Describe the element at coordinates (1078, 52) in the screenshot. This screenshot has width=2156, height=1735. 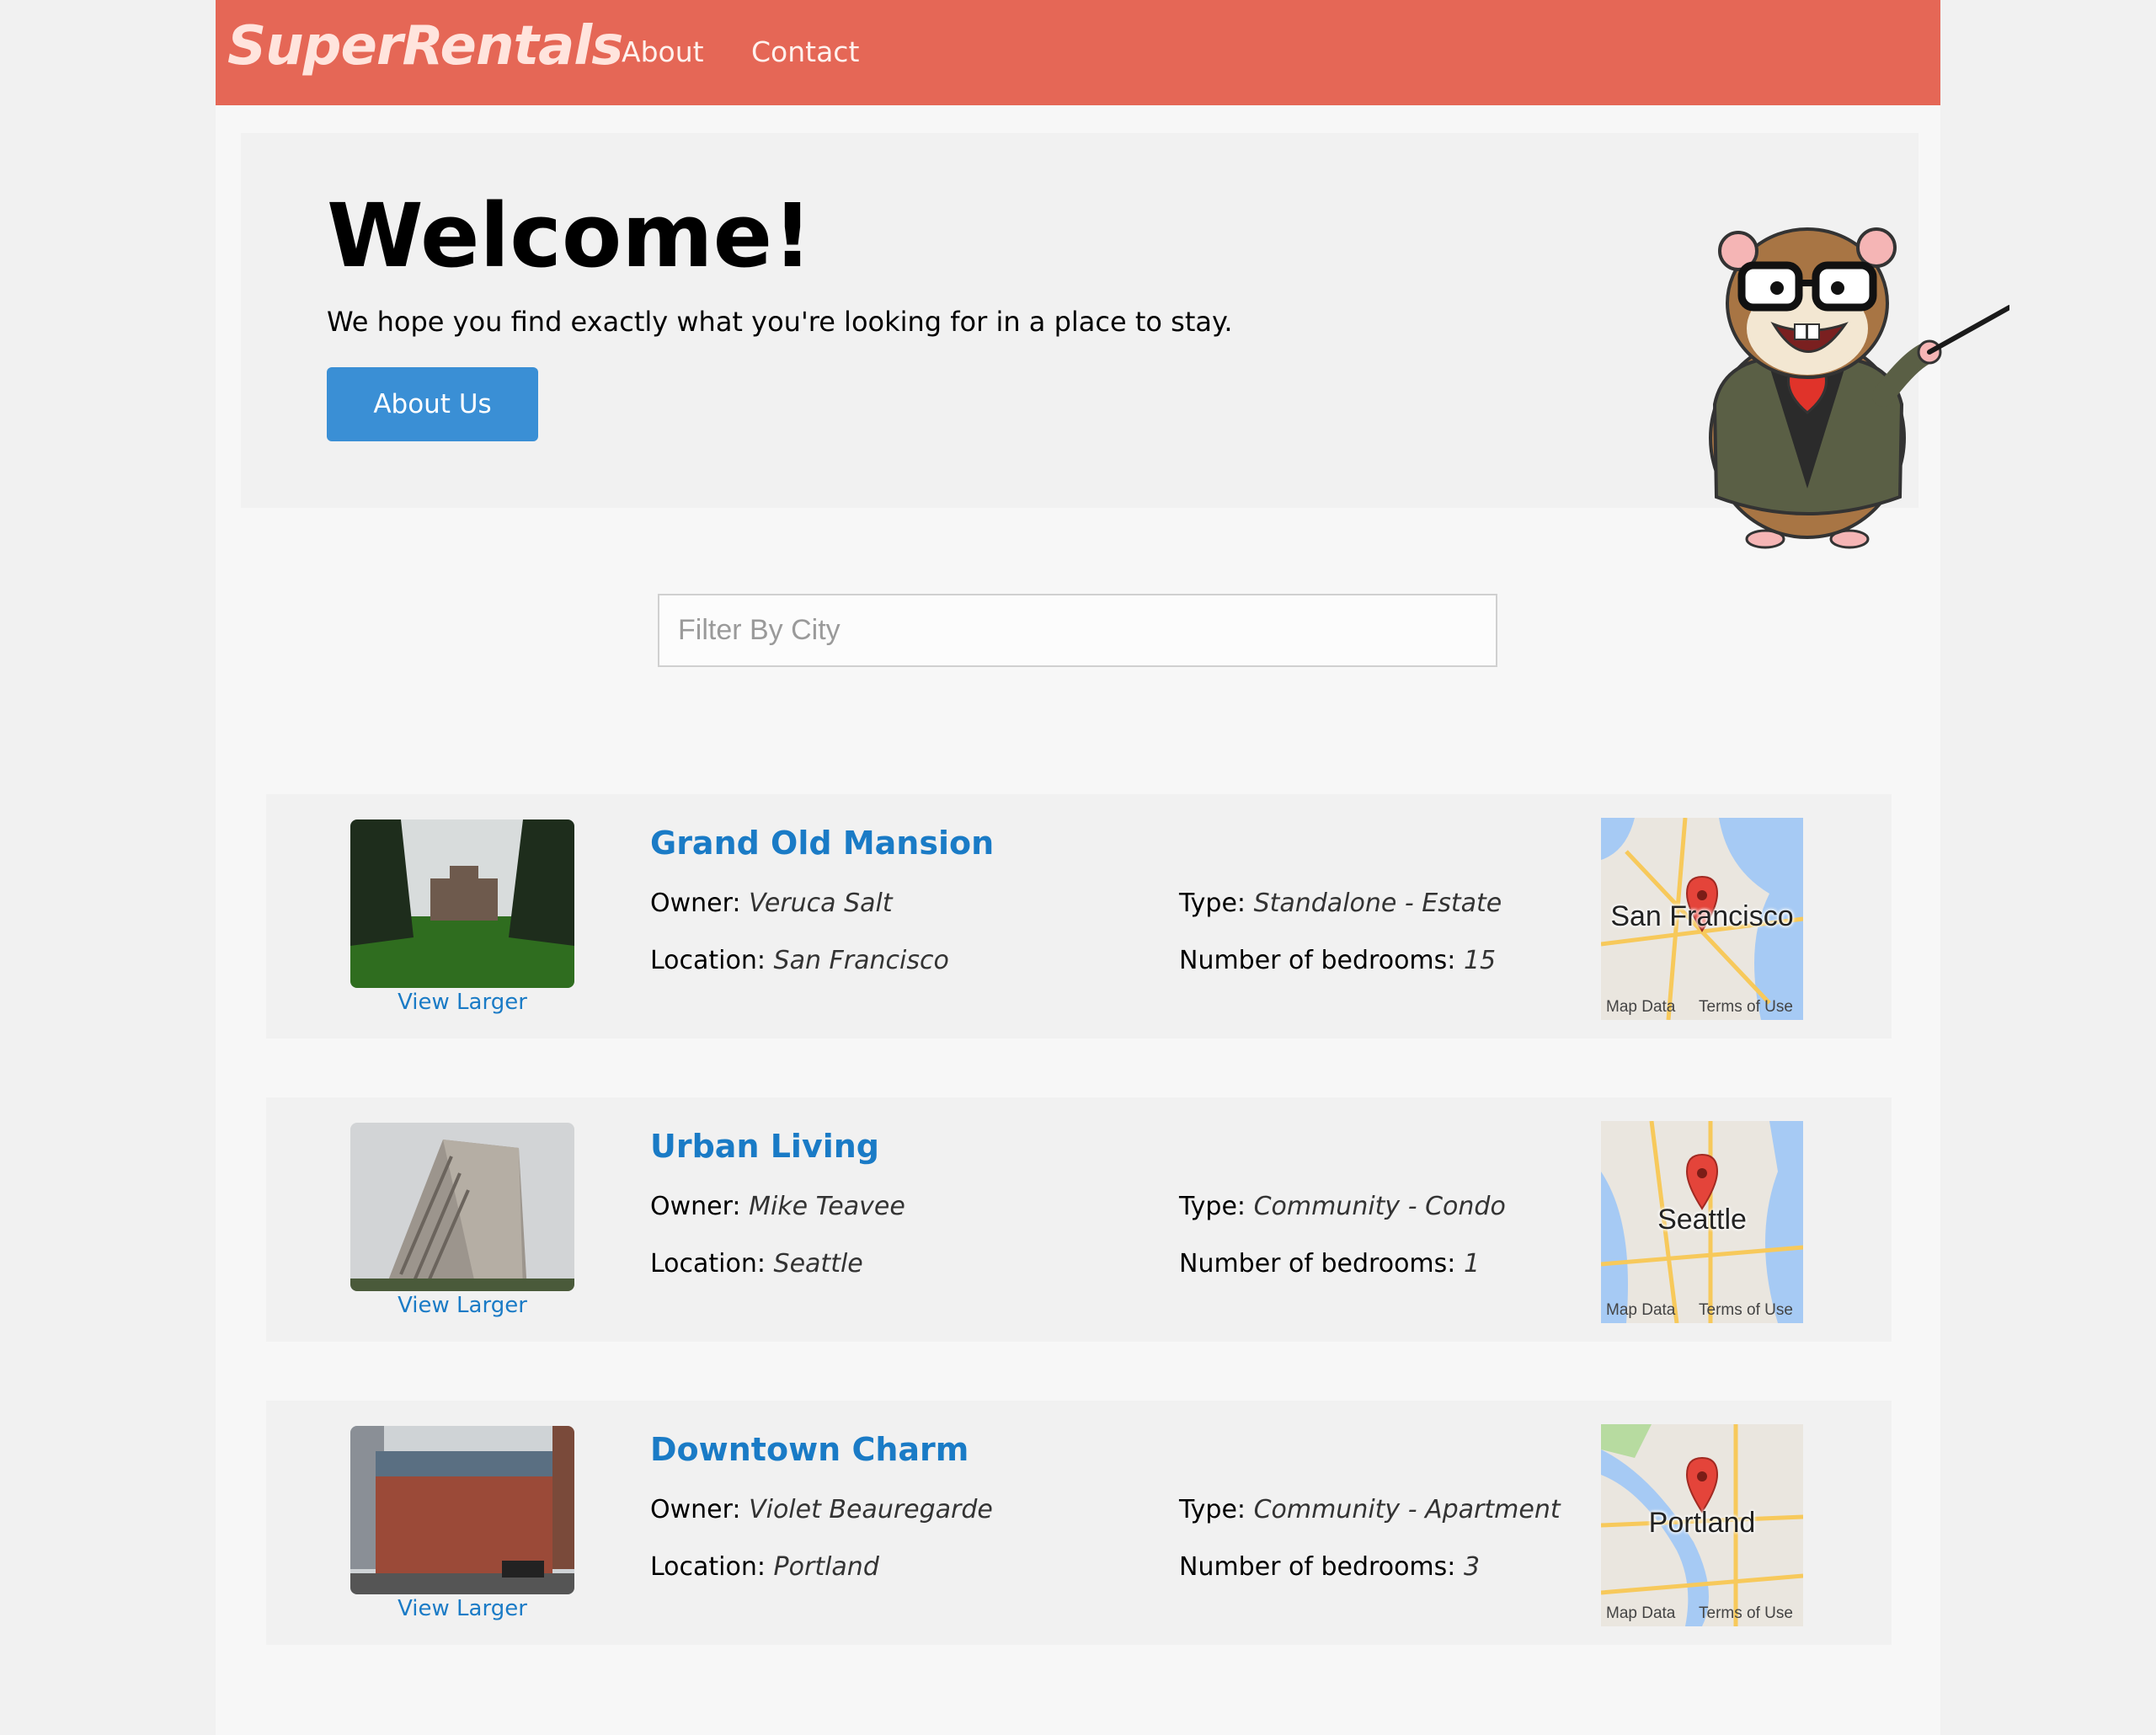
I see `navbar: SuperRentals About Contact` at that location.